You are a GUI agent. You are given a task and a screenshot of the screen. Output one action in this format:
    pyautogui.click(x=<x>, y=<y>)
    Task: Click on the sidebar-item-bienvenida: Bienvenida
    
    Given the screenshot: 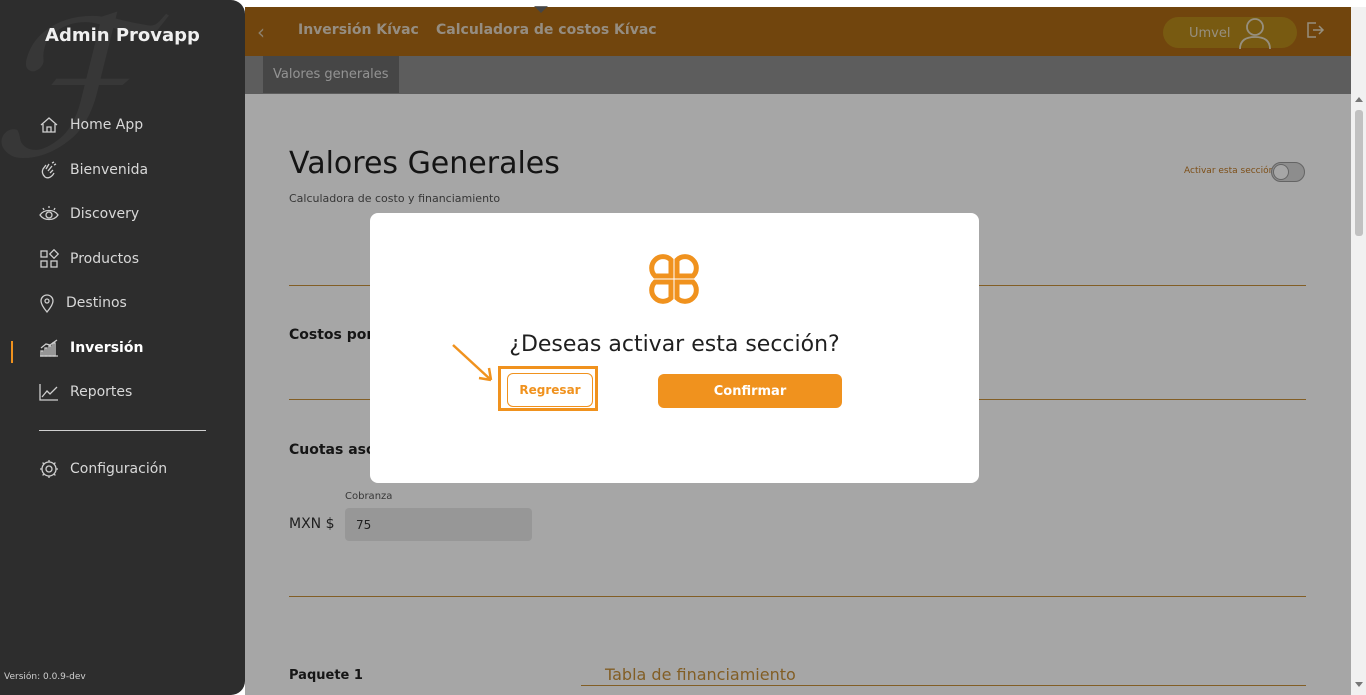 What is the action you would take?
    pyautogui.click(x=93, y=170)
    